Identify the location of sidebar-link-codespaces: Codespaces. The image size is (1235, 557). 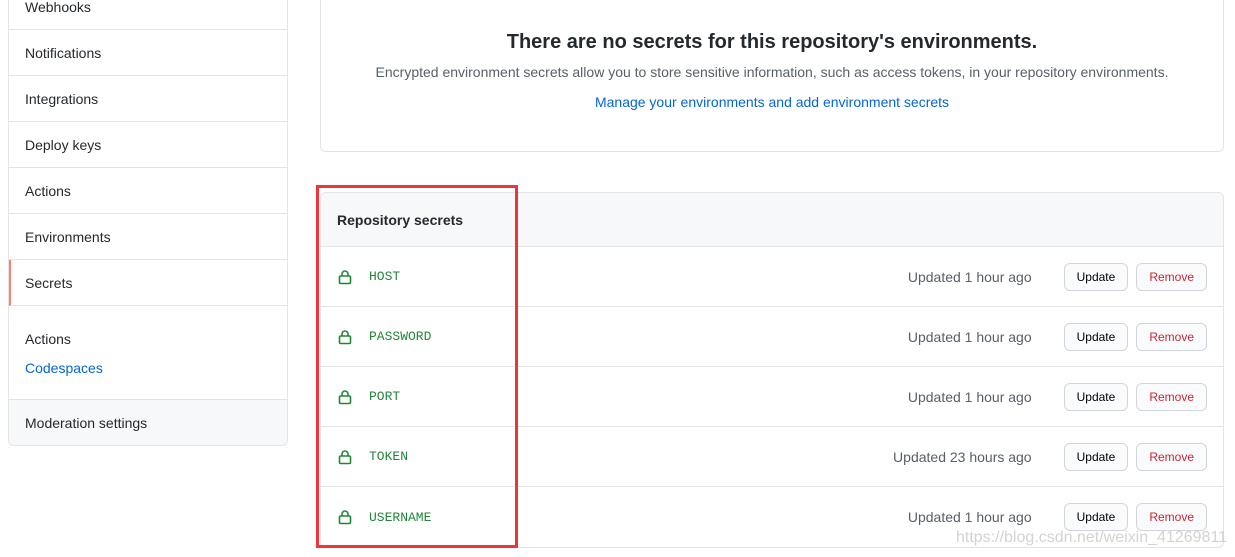
(148, 367).